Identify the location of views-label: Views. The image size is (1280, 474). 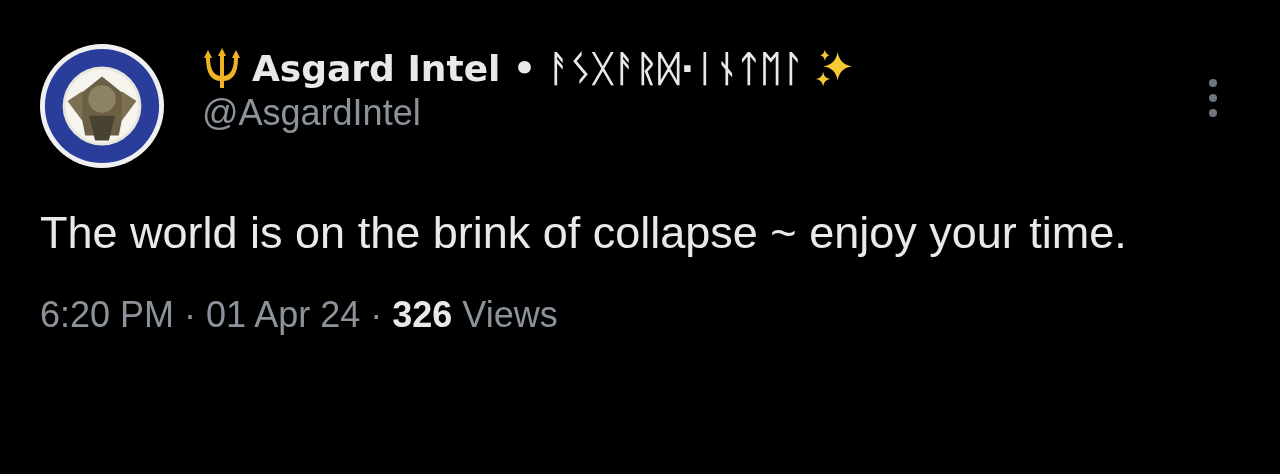
(510, 315).